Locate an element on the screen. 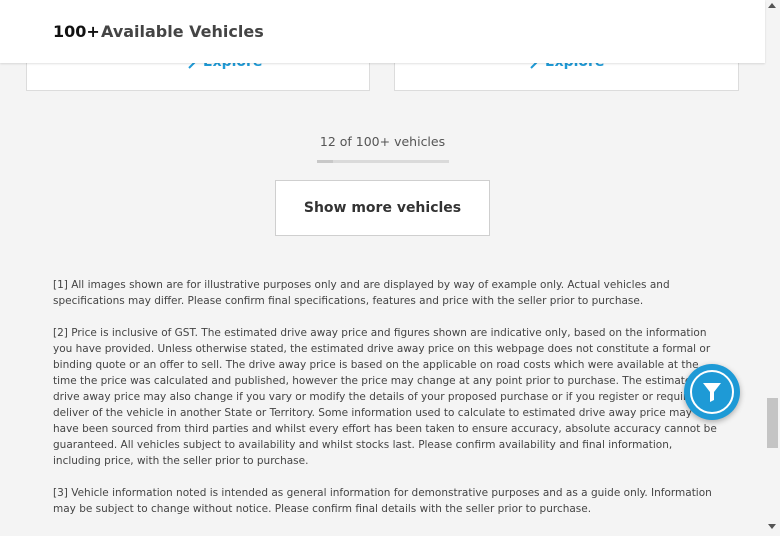 The image size is (780, 536). filter-button-ring is located at coordinates (712, 392).